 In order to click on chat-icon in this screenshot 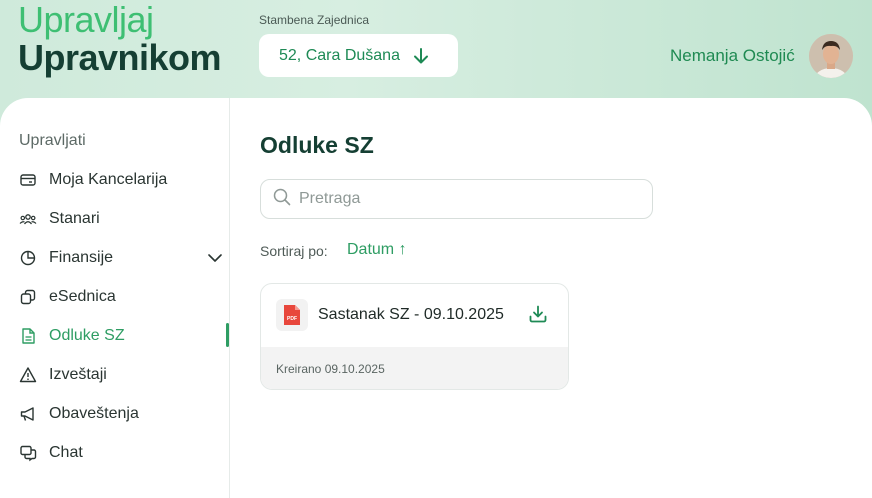, I will do `click(28, 453)`.